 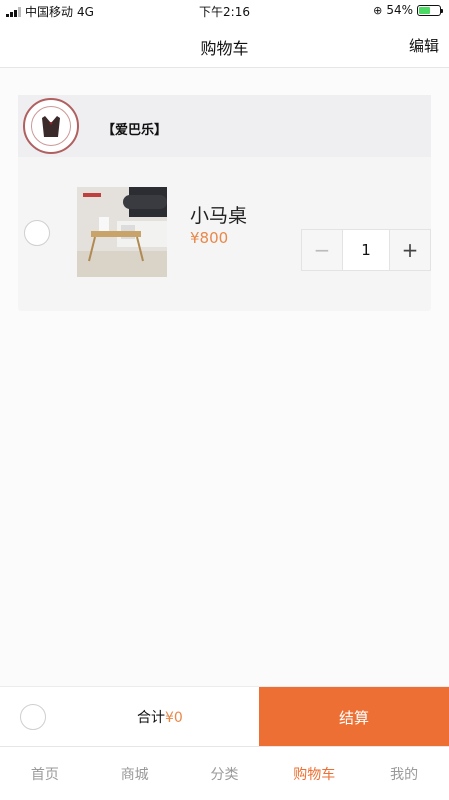 I want to click on battery-icon, so click(x=430, y=10).